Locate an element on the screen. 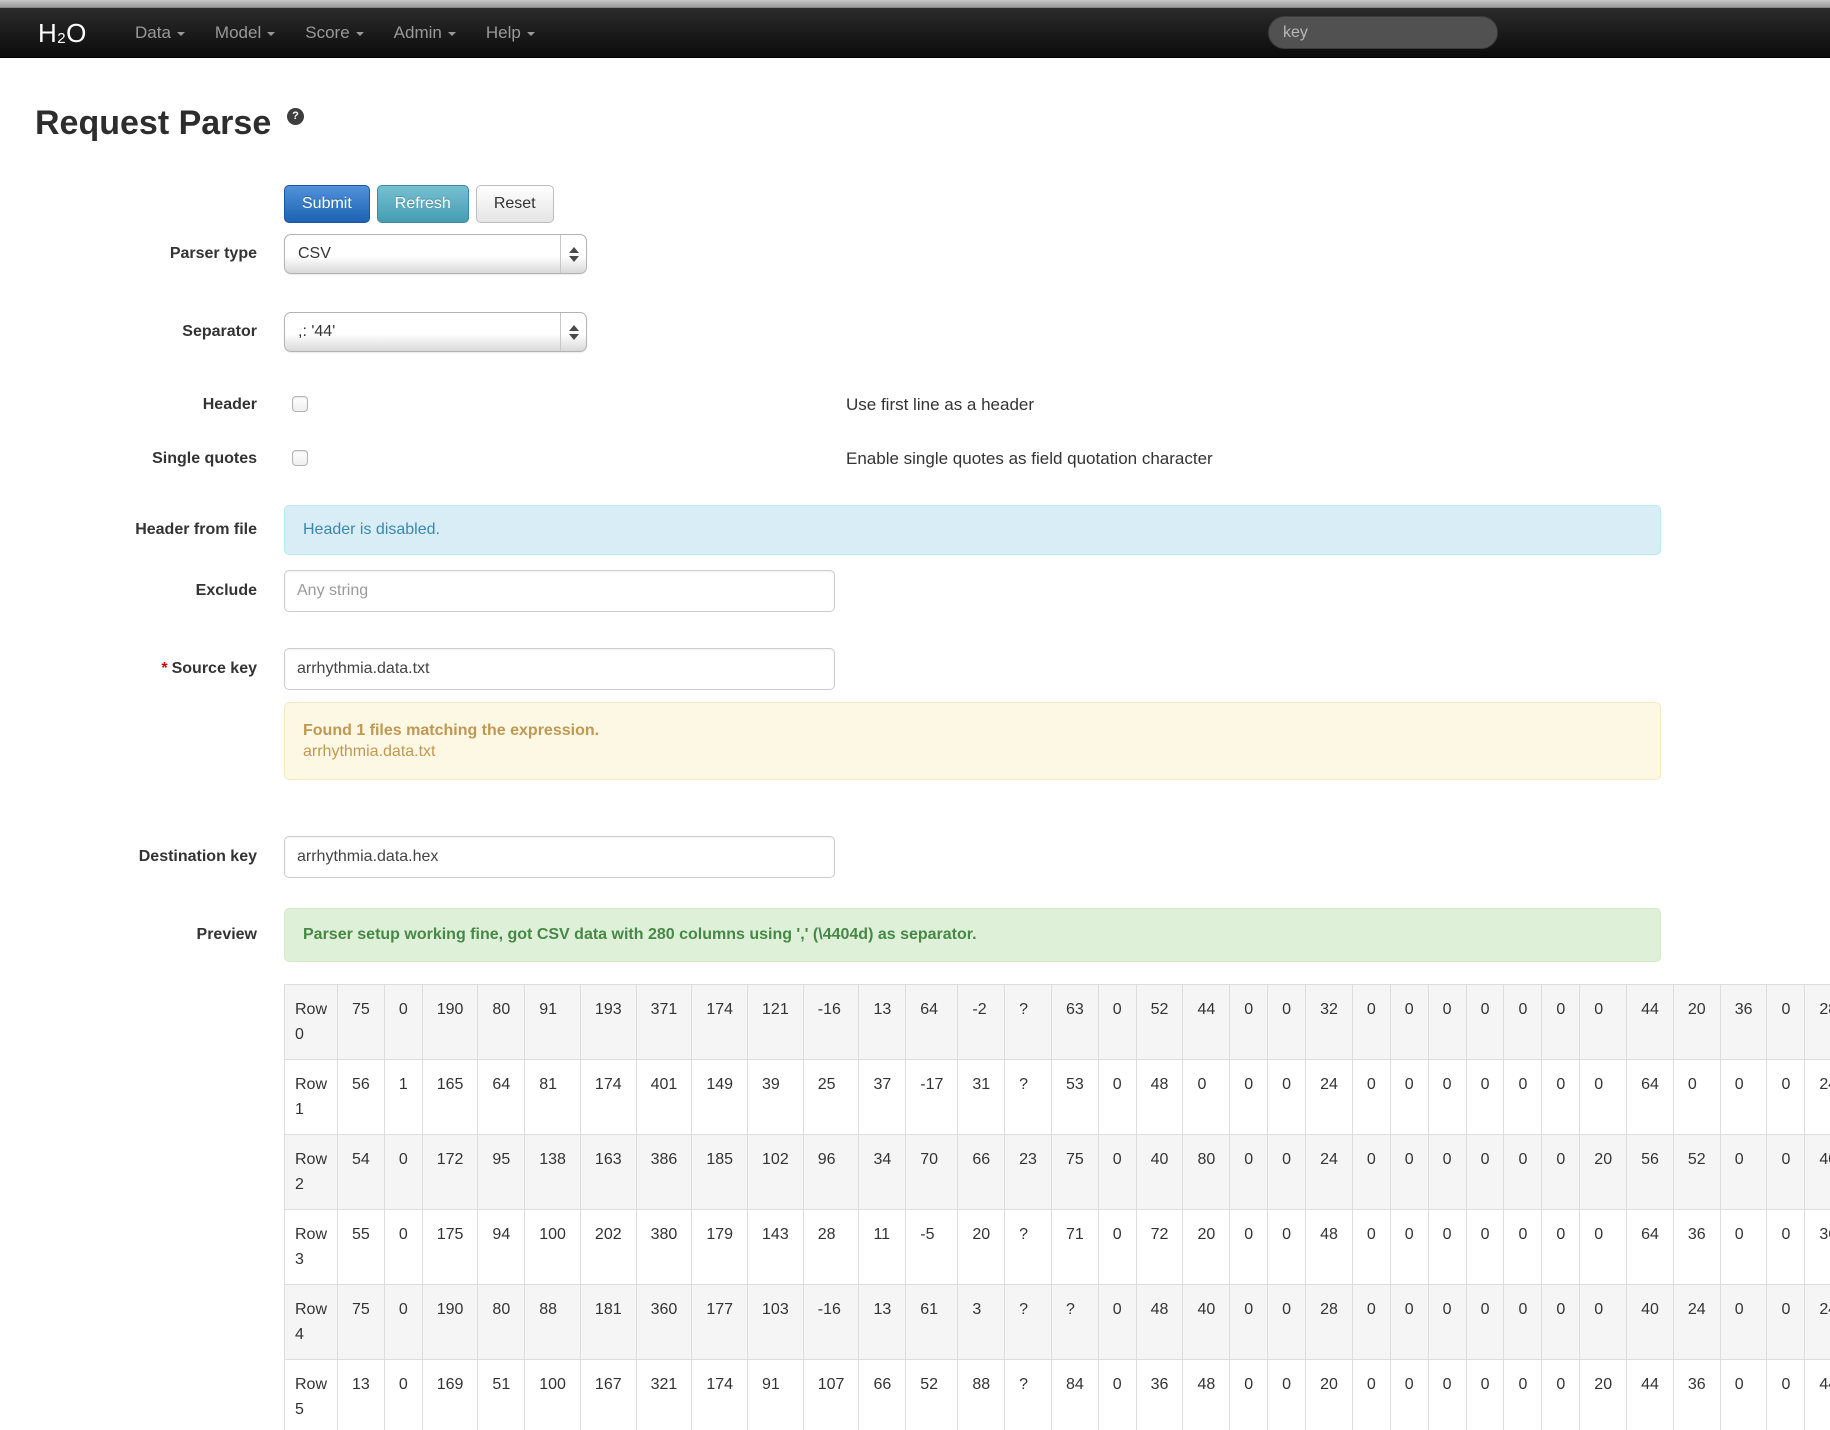 The image size is (1830, 1430). nav-item-label: Model is located at coordinates (238, 32).